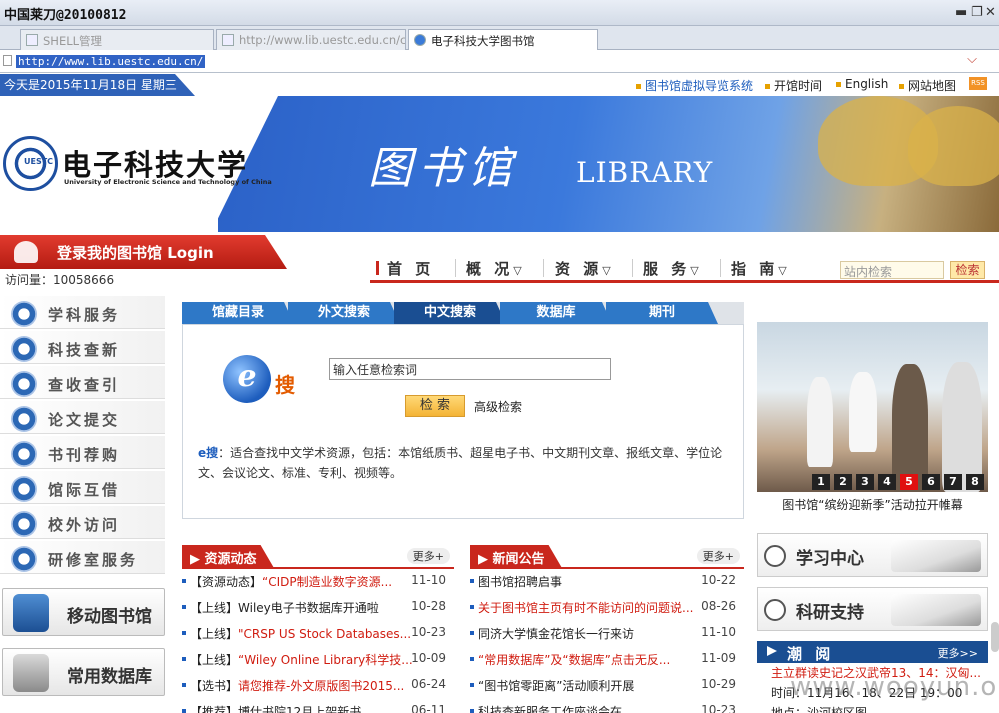  What do you see at coordinates (428, 606) in the screenshot?
I see `item-date: 10-28` at bounding box center [428, 606].